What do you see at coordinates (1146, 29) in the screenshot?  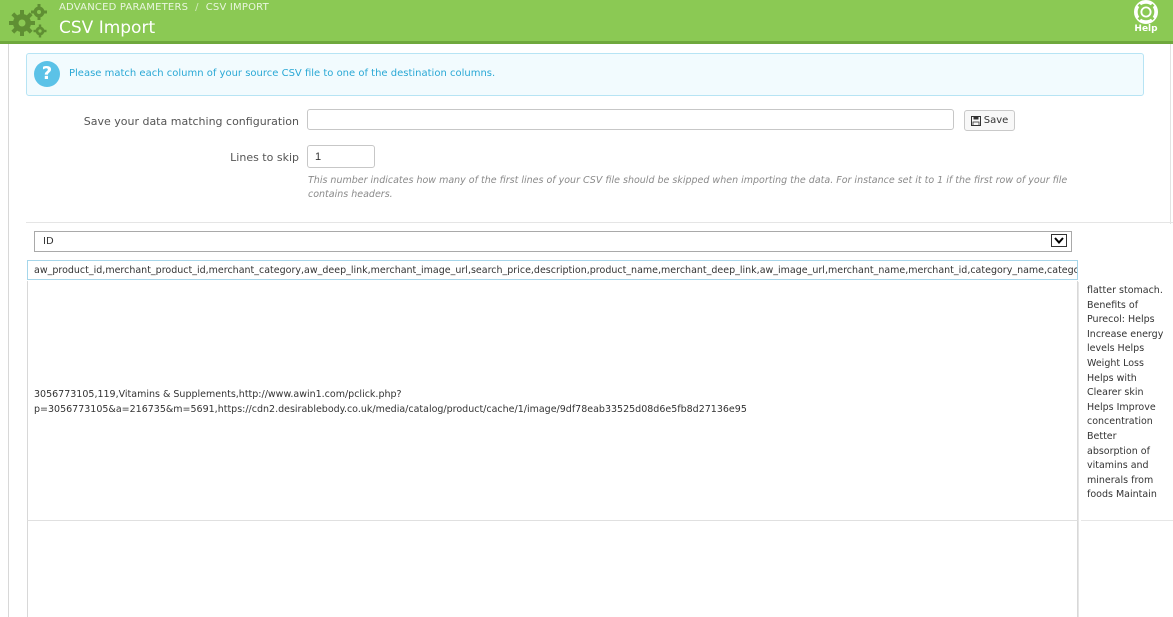 I see `help-label: Help` at bounding box center [1146, 29].